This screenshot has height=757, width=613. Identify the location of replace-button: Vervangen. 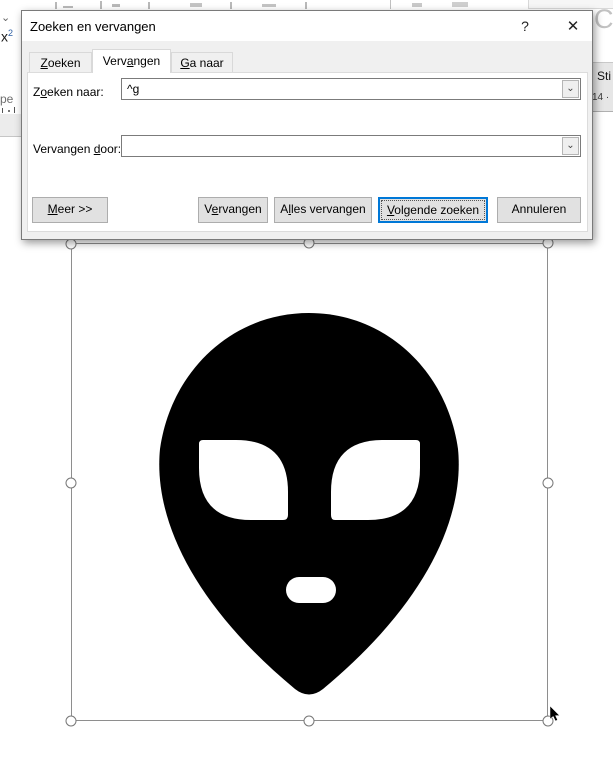
(233, 210).